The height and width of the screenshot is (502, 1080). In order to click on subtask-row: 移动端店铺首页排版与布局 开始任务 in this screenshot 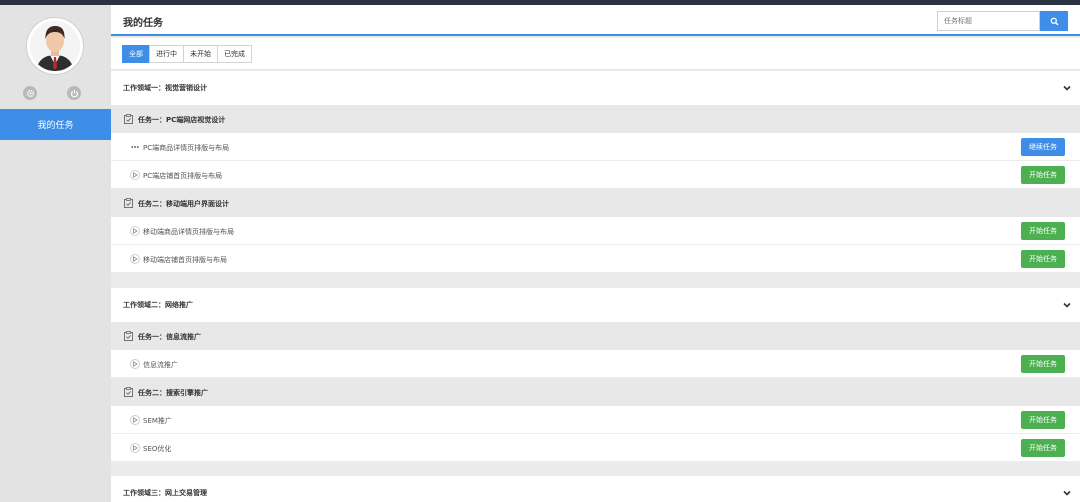, I will do `click(595, 259)`.